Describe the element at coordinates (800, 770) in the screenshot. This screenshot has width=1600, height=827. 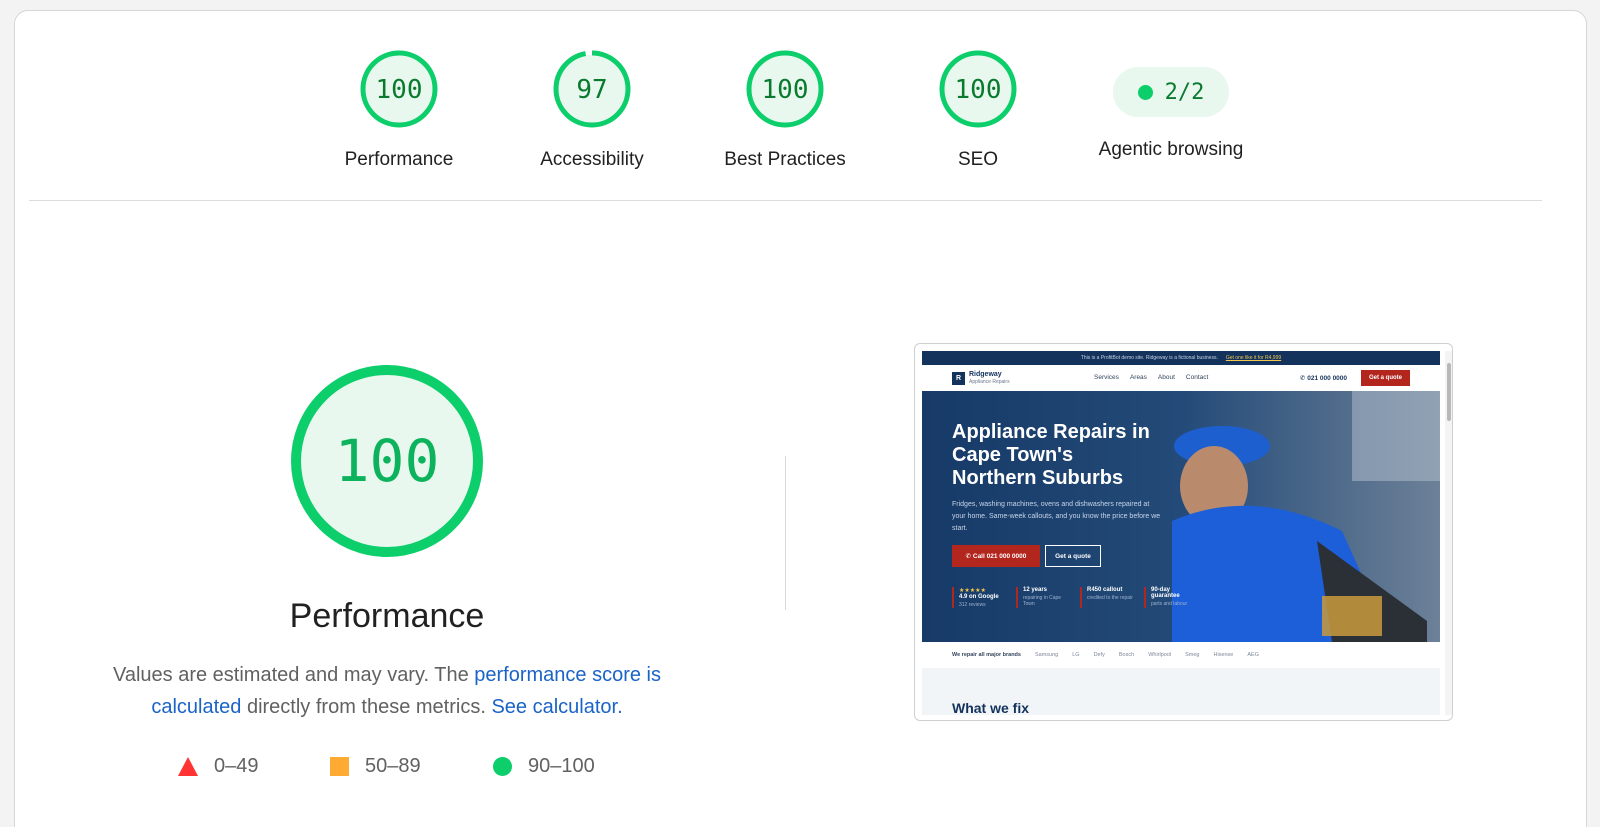
I see `score-legend: 0–49 50–89 90–100` at that location.